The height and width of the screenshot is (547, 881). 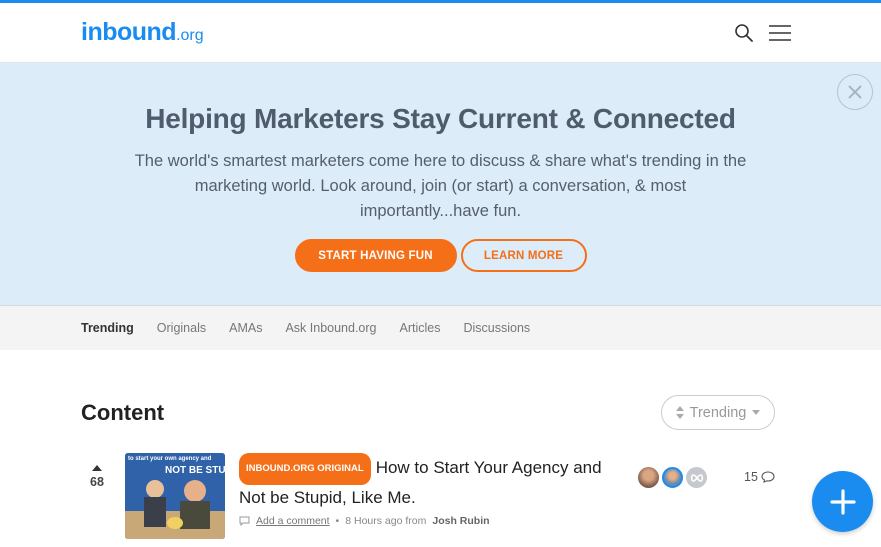 I want to click on infinity-icon, so click(x=696, y=477).